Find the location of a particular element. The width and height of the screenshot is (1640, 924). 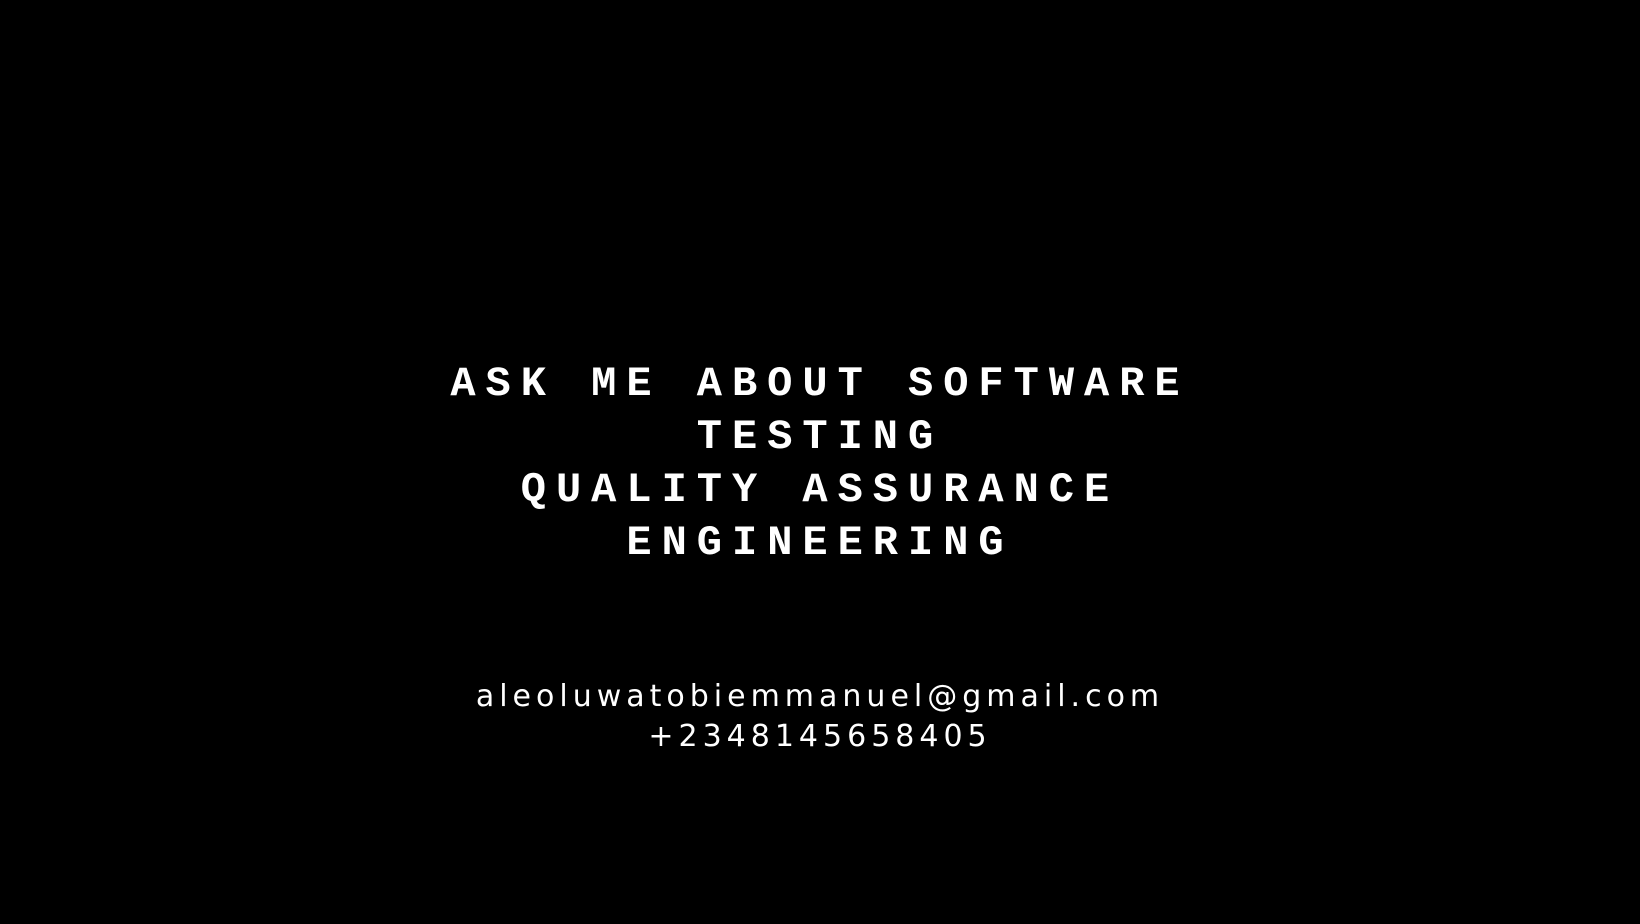

headline-line-2: TESTING is located at coordinates (820, 437).